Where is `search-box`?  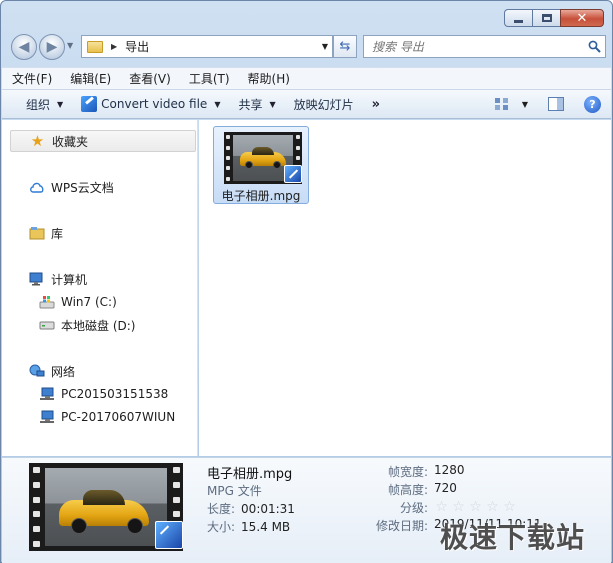 search-box is located at coordinates (484, 46).